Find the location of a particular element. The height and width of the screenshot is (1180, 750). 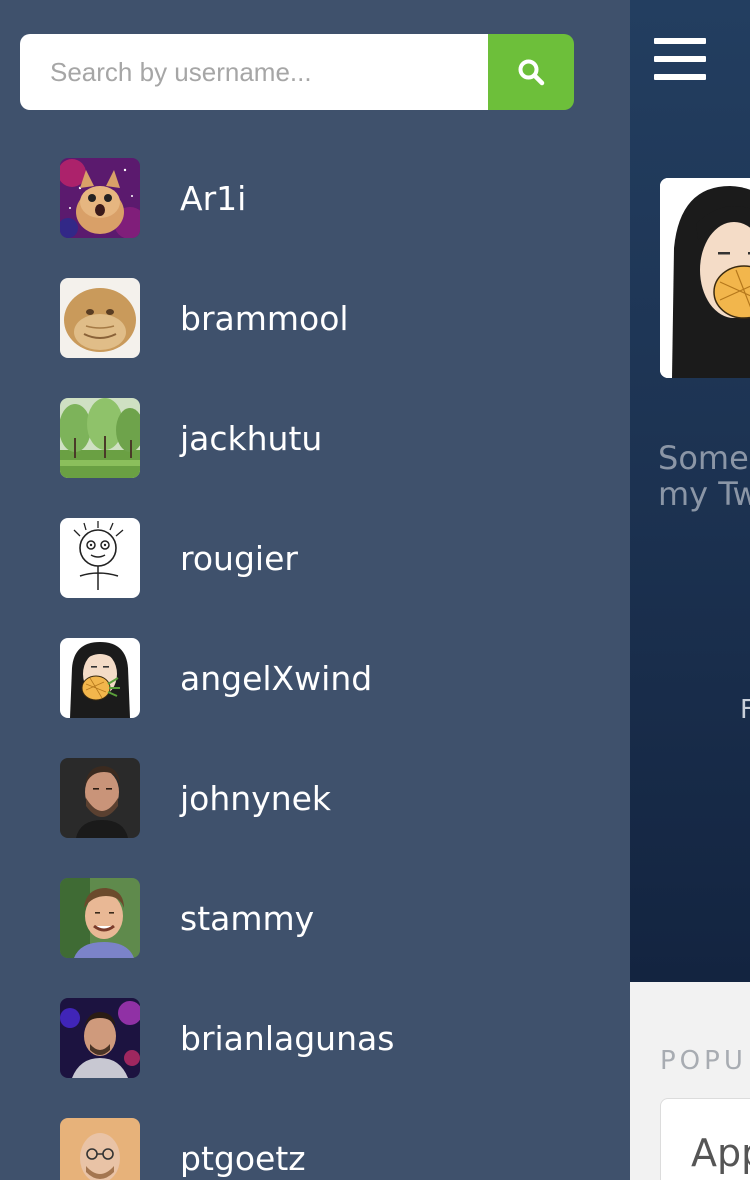

plush-monkey-avatar is located at coordinates (100, 318).